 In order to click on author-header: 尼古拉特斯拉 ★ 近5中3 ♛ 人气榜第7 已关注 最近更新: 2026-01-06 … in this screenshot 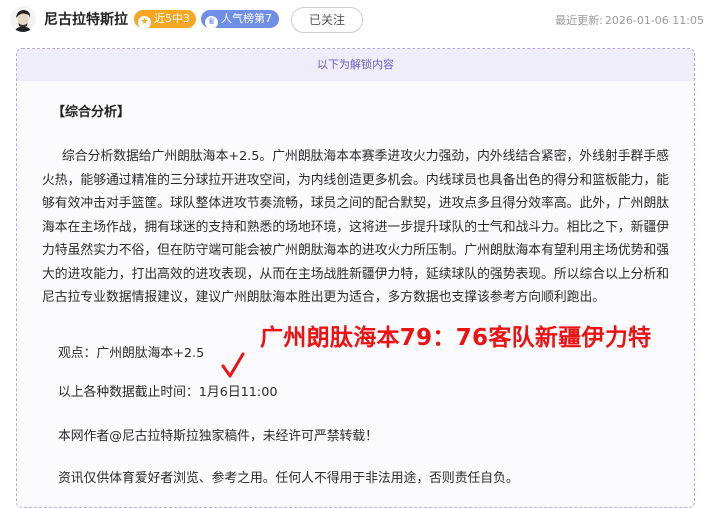, I will do `click(354, 20)`.